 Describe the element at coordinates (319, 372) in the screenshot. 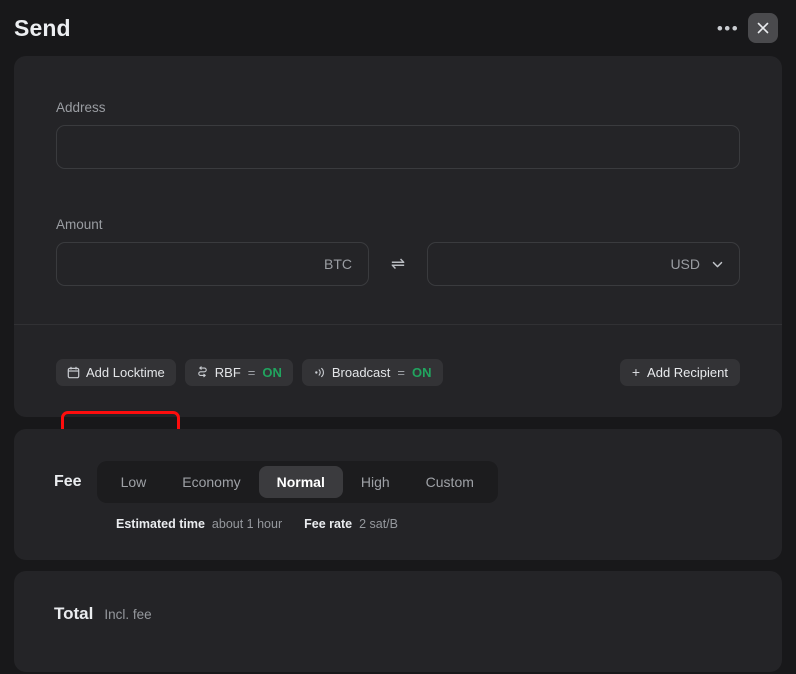

I see `broadcast-icon` at that location.